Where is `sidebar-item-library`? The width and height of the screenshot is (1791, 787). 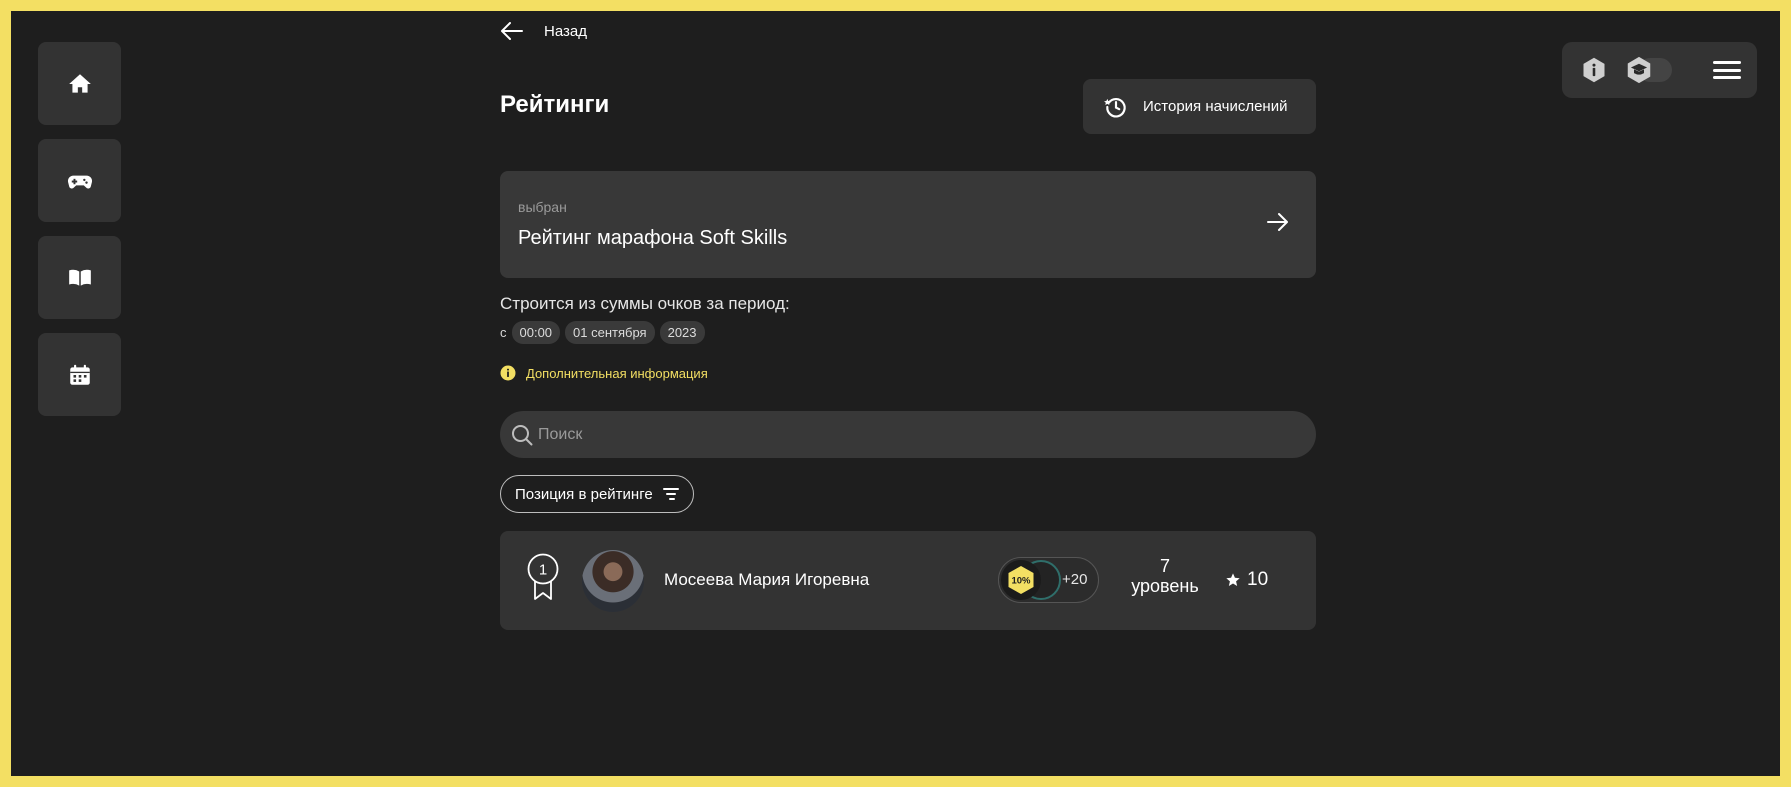
sidebar-item-library is located at coordinates (79, 277).